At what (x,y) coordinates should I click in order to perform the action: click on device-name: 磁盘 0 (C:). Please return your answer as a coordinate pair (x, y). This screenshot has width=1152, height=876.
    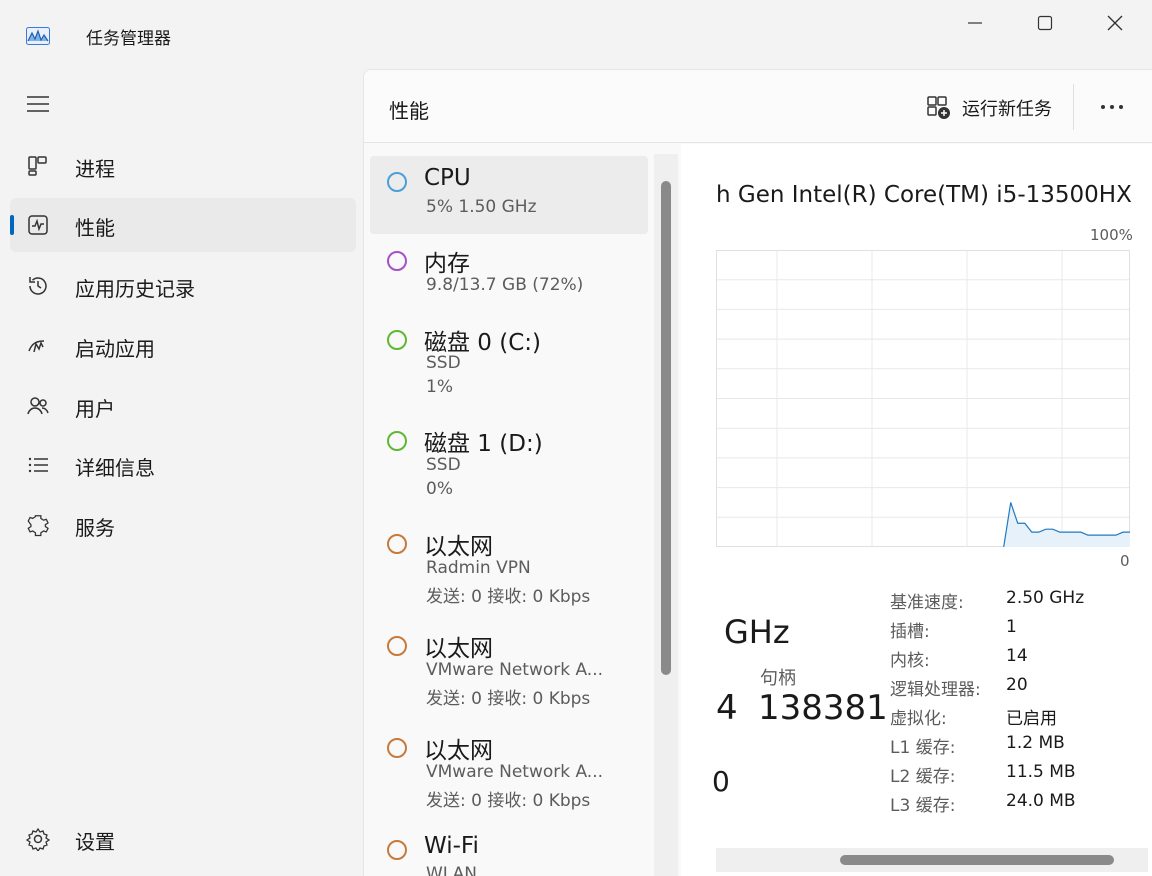
    Looking at the image, I should click on (483, 343).